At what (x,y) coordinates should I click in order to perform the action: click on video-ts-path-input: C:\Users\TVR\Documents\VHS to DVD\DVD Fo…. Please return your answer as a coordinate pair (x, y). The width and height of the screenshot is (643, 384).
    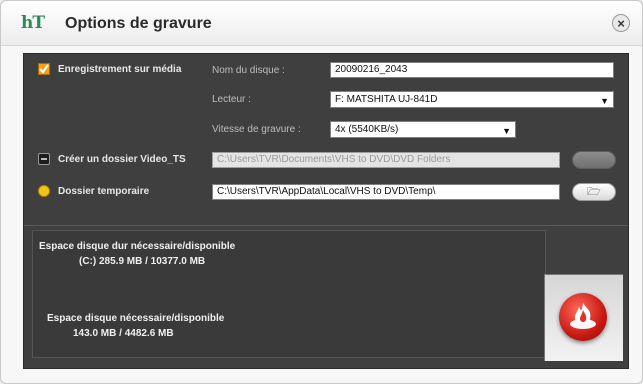
    Looking at the image, I should click on (386, 160).